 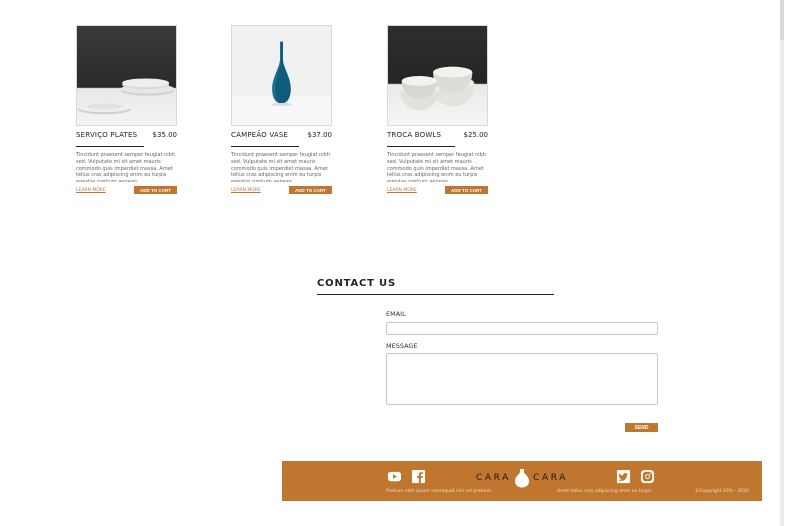 What do you see at coordinates (623, 476) in the screenshot?
I see `twitter-icon` at bounding box center [623, 476].